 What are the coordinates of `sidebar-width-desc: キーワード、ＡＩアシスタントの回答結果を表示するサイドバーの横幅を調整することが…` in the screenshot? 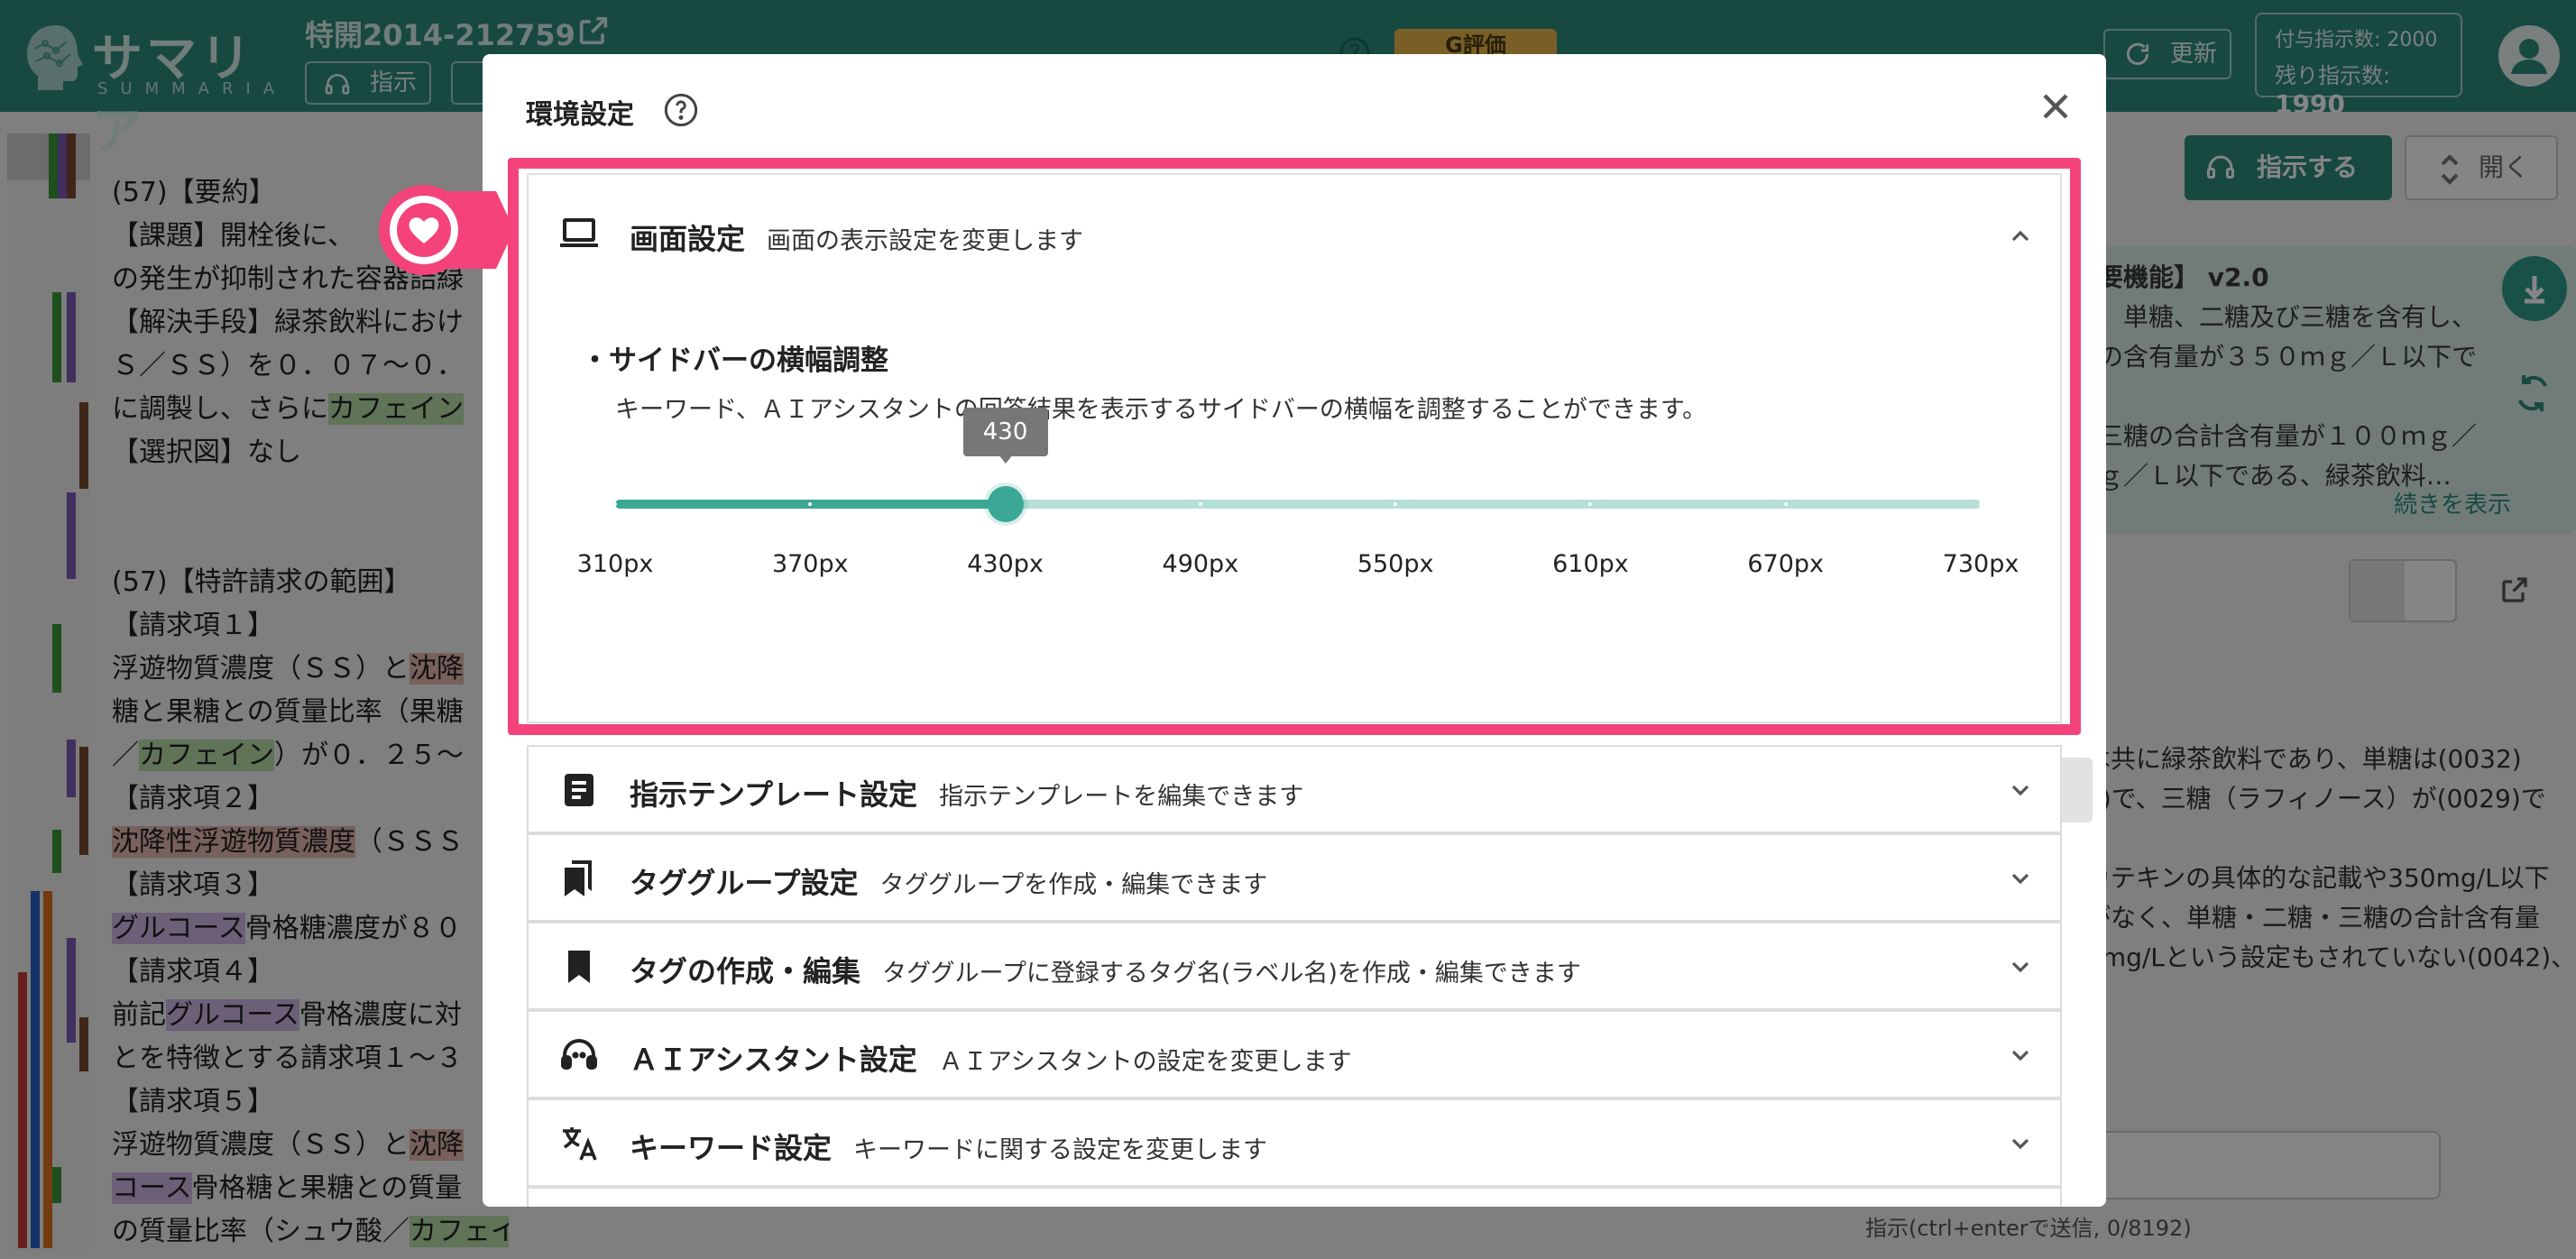 It's located at (1161, 410).